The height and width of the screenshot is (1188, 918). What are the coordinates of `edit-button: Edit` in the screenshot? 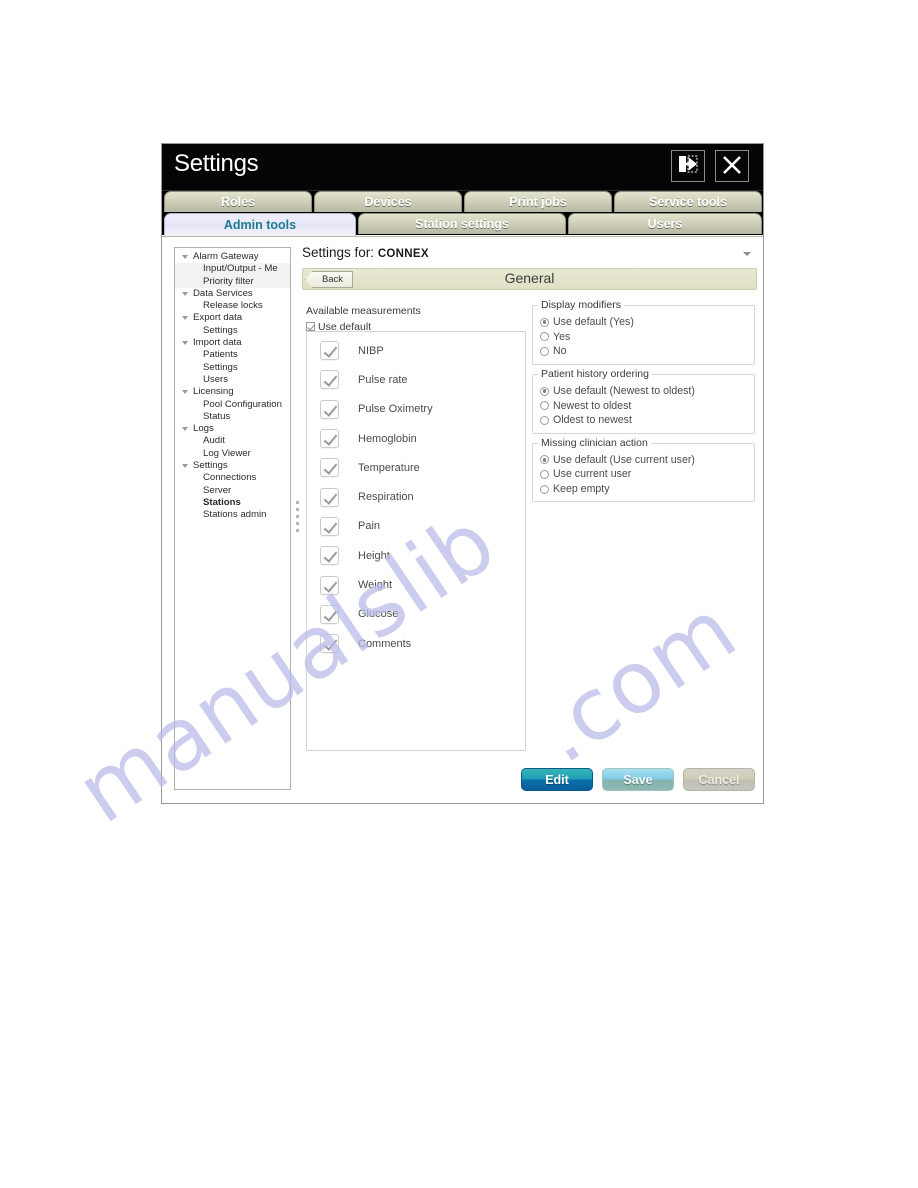 It's located at (557, 779).